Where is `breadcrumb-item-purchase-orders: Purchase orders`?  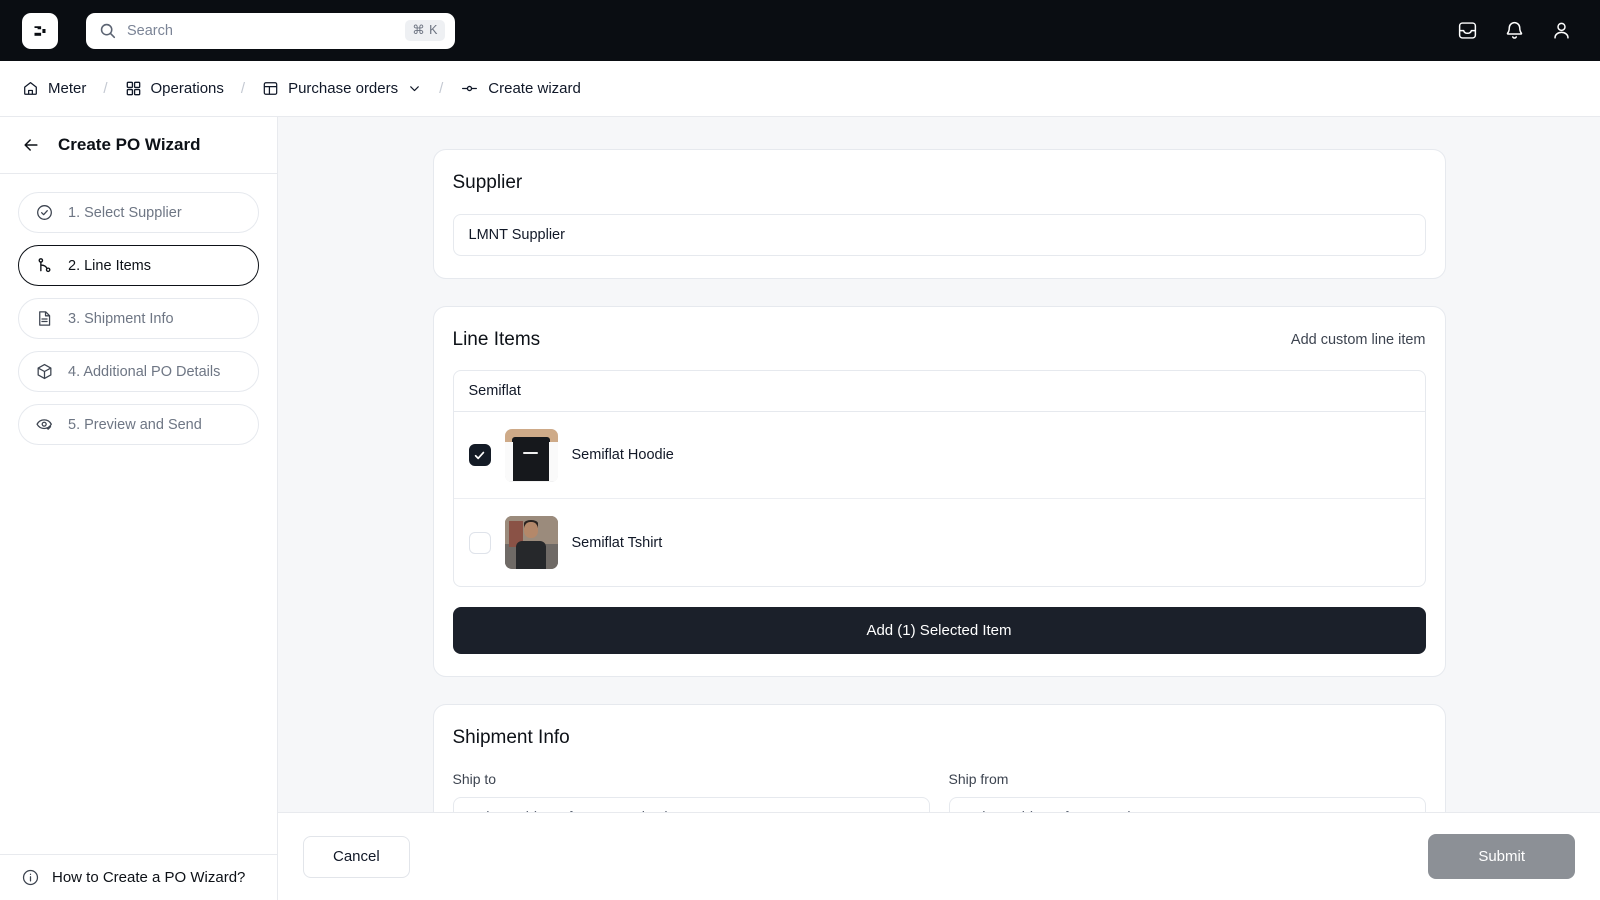 breadcrumb-item-purchase-orders: Purchase orders is located at coordinates (342, 88).